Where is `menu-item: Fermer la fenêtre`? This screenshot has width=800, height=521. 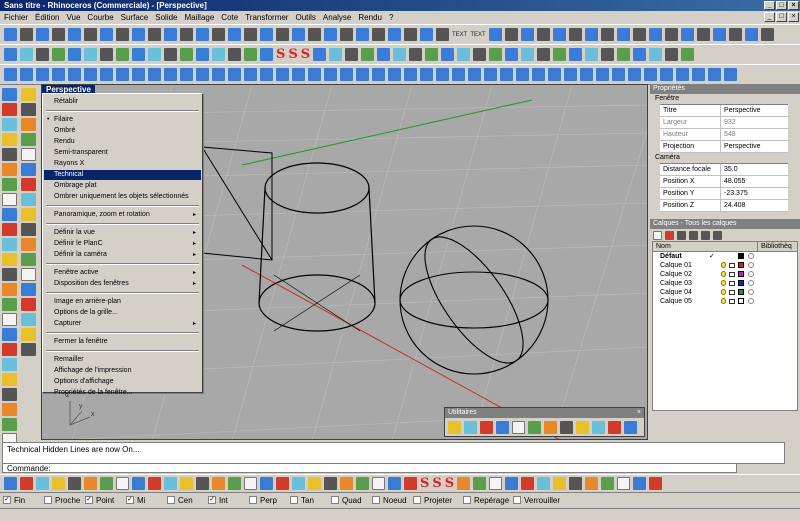
menu-item: Fermer la fenêtre is located at coordinates (122, 342).